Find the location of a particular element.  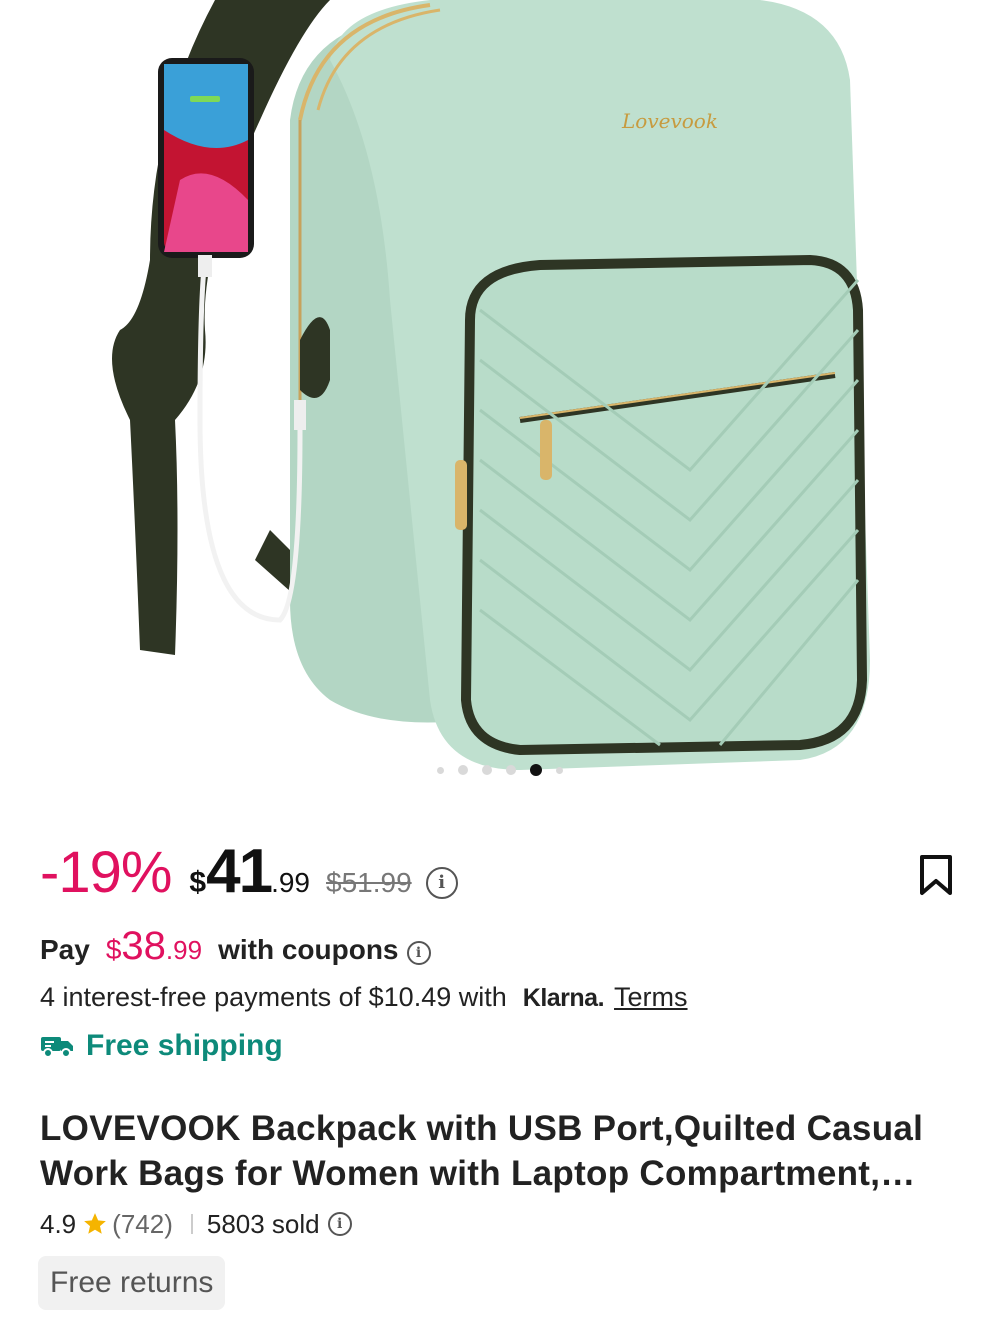

coupon-price: $ 38 .99 is located at coordinates (154, 946).